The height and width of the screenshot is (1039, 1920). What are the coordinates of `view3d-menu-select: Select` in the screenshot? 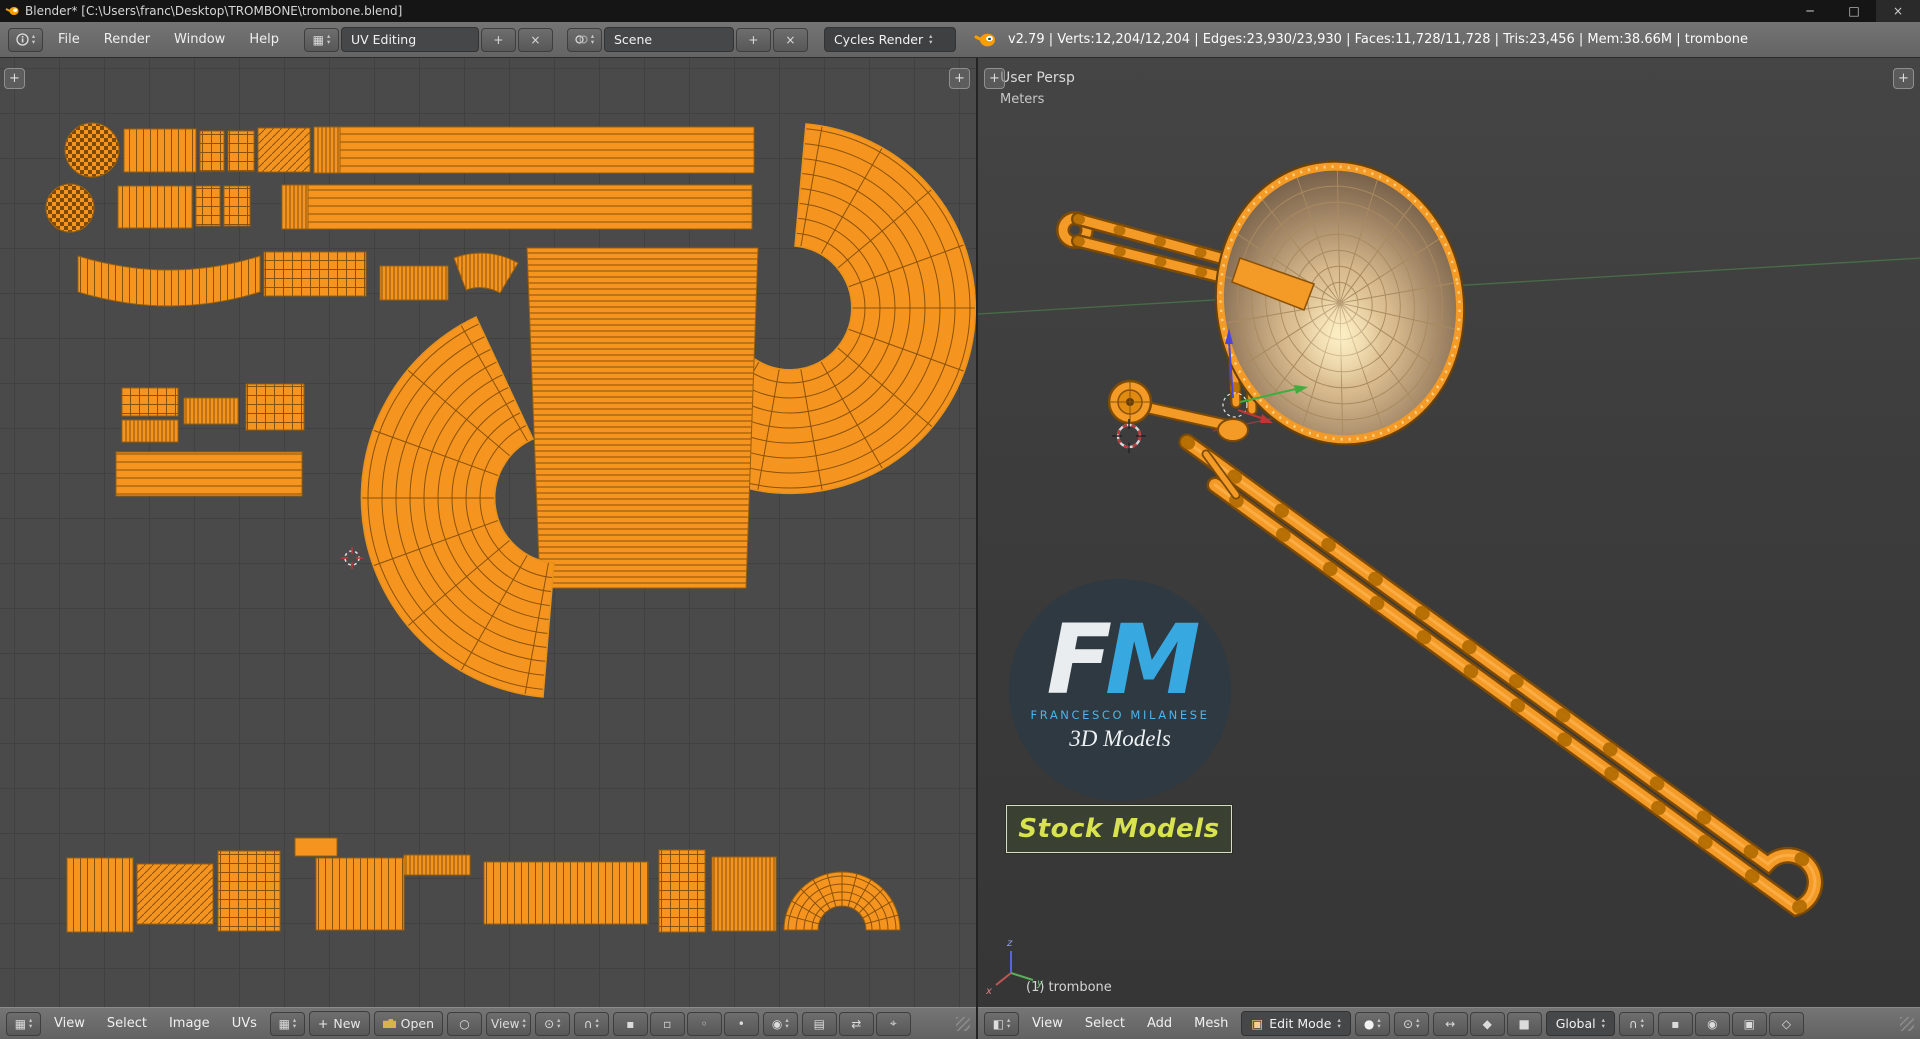 It's located at (1105, 1023).